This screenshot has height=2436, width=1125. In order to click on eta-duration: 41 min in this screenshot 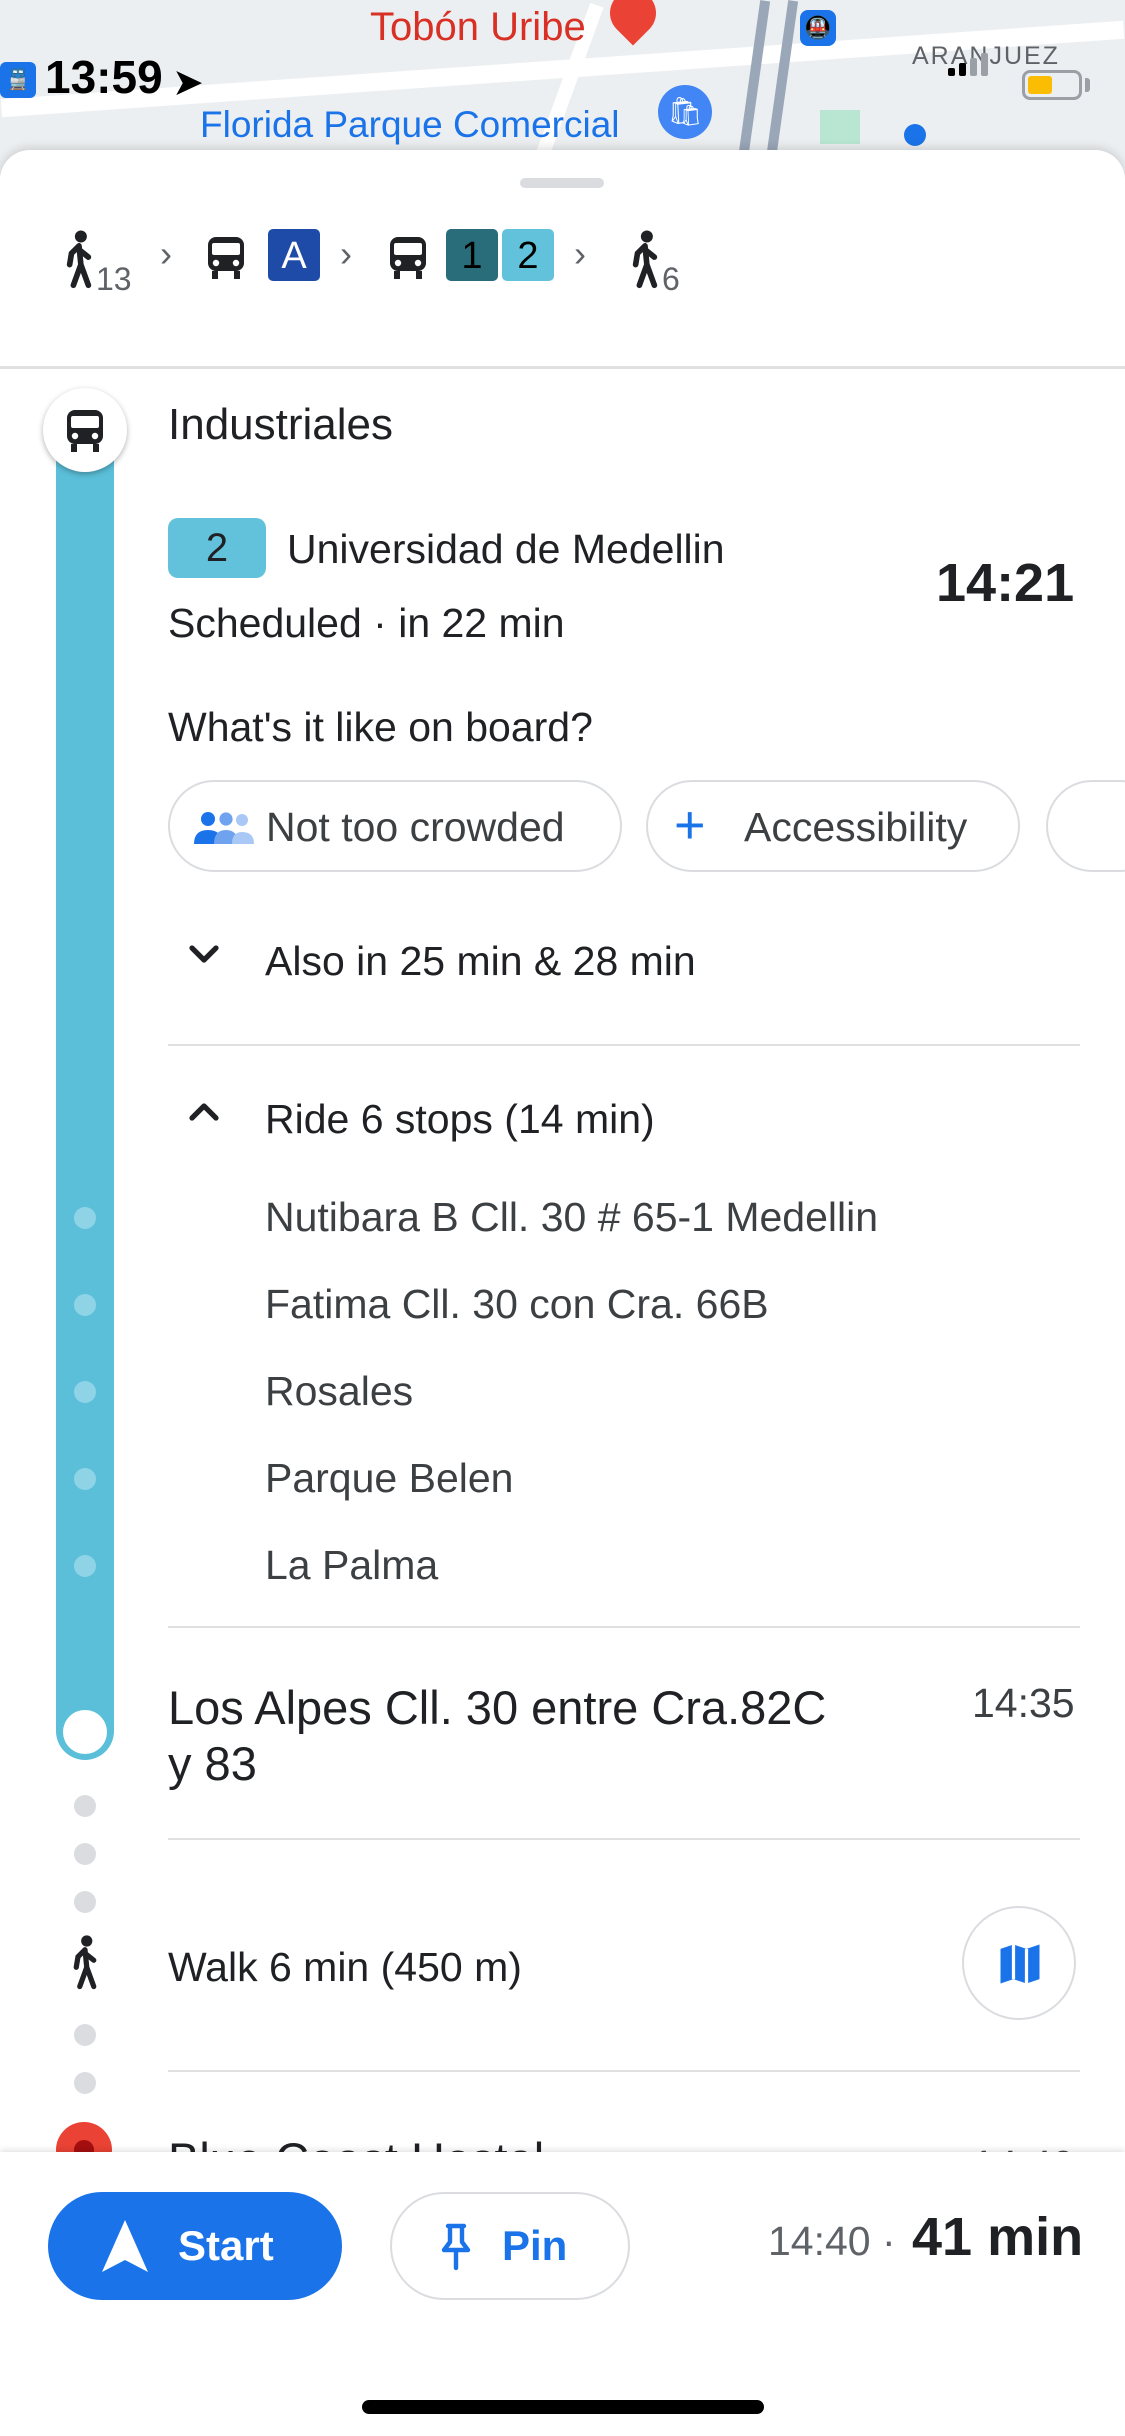, I will do `click(998, 2237)`.